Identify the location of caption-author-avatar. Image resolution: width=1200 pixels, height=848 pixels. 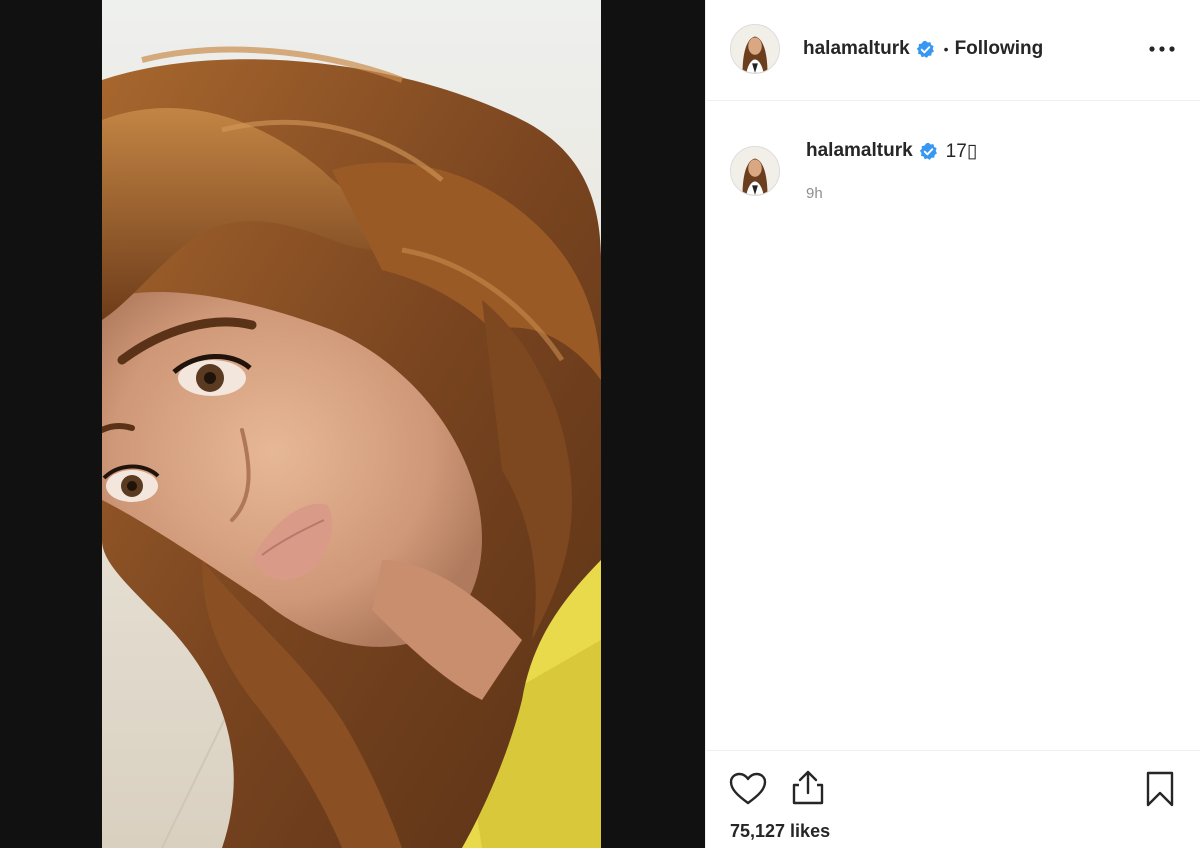
(755, 171).